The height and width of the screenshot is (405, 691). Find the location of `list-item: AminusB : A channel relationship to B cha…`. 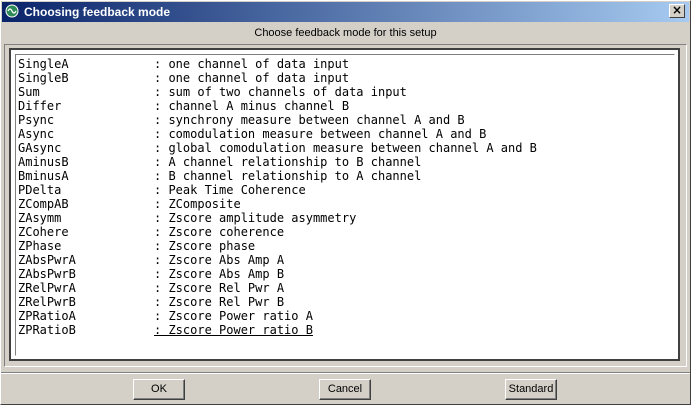

list-item: AminusB : A channel relationship to B cha… is located at coordinates (345, 162).